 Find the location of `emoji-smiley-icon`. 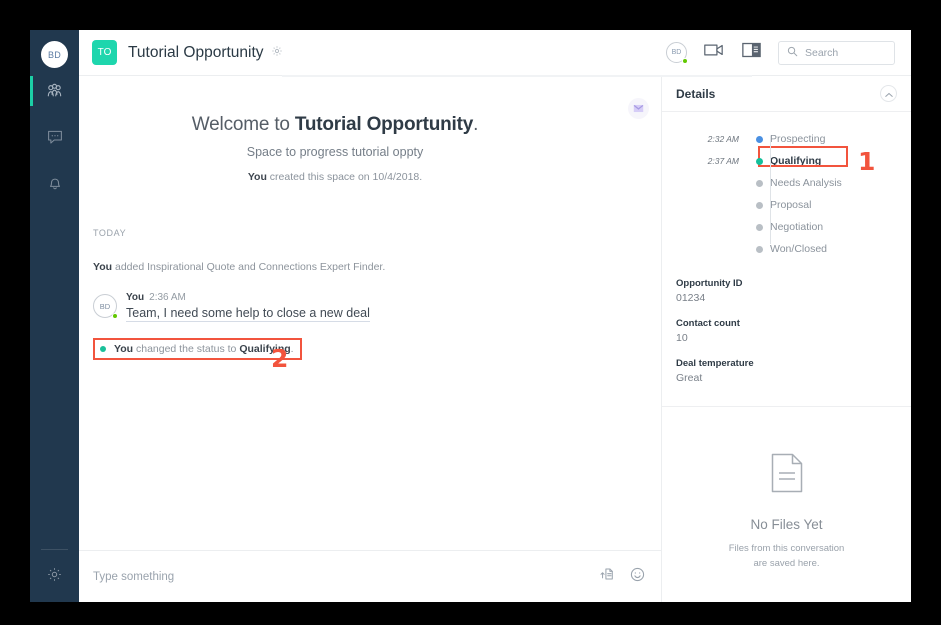

emoji-smiley-icon is located at coordinates (637, 577).